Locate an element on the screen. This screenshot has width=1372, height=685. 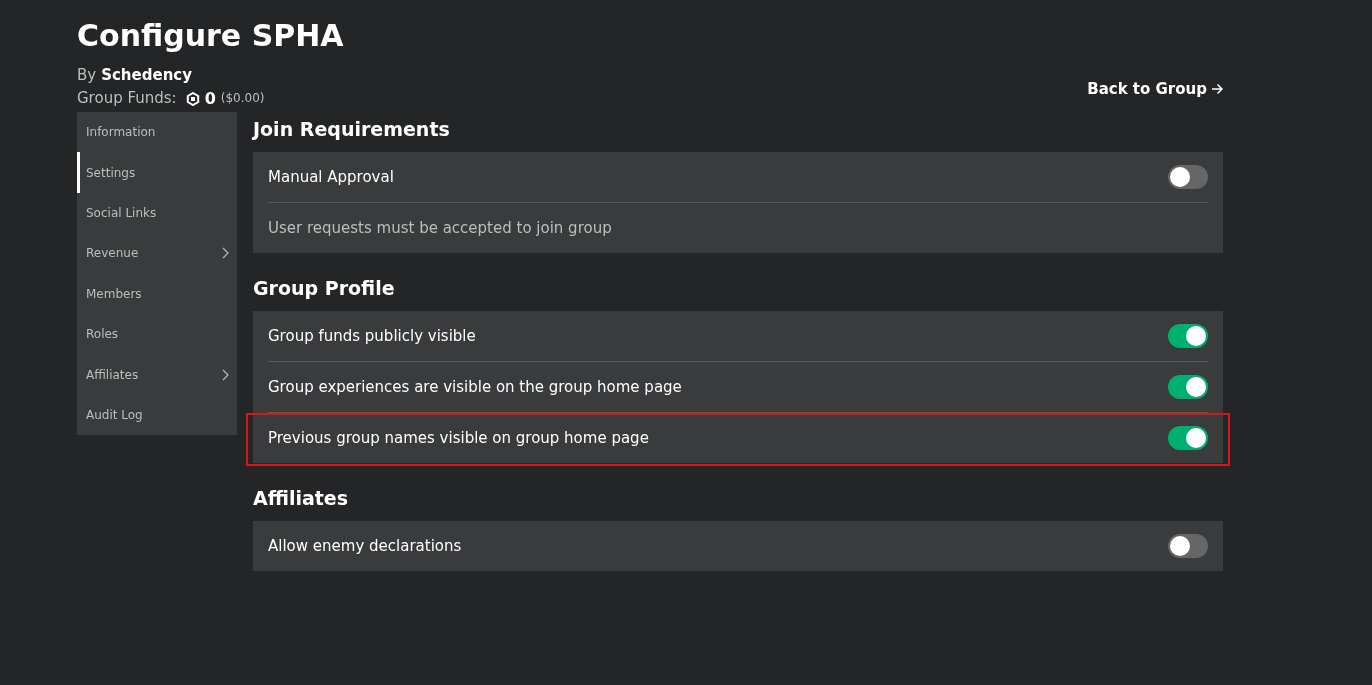
funds-label: Group Funds: is located at coordinates (127, 98).